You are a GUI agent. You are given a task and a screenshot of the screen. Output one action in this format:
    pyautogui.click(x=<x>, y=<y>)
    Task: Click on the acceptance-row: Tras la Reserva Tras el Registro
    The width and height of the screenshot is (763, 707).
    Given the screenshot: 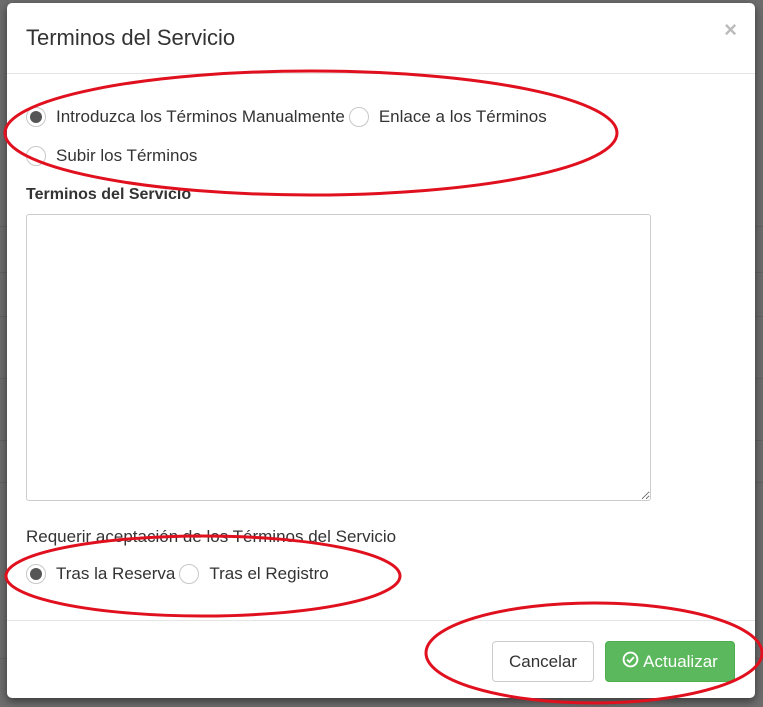 What is the action you would take?
    pyautogui.click(x=179, y=574)
    